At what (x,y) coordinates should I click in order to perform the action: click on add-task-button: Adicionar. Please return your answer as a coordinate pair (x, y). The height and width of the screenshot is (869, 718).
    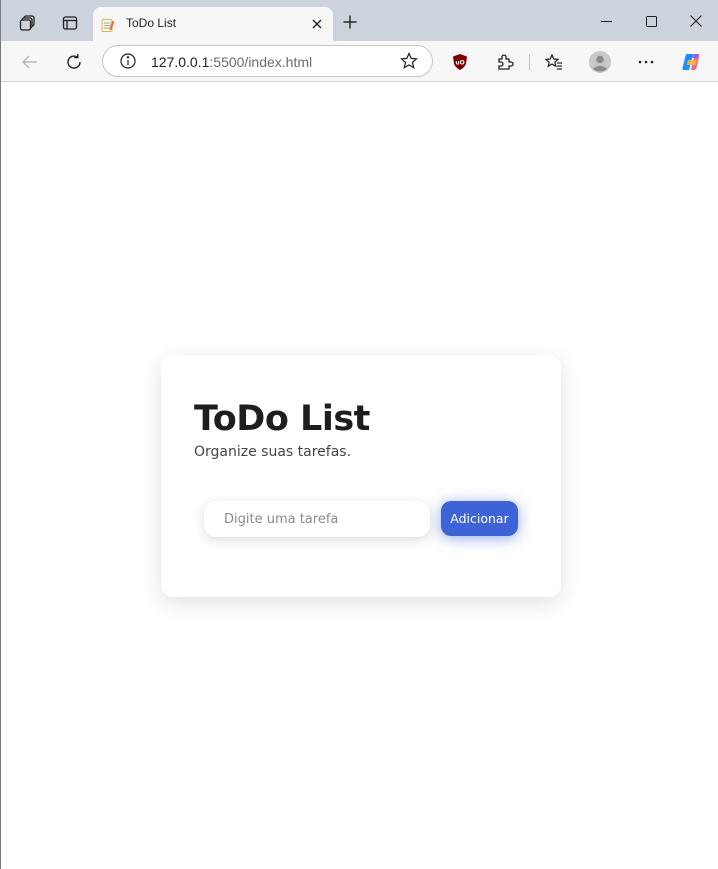
    Looking at the image, I should click on (479, 518).